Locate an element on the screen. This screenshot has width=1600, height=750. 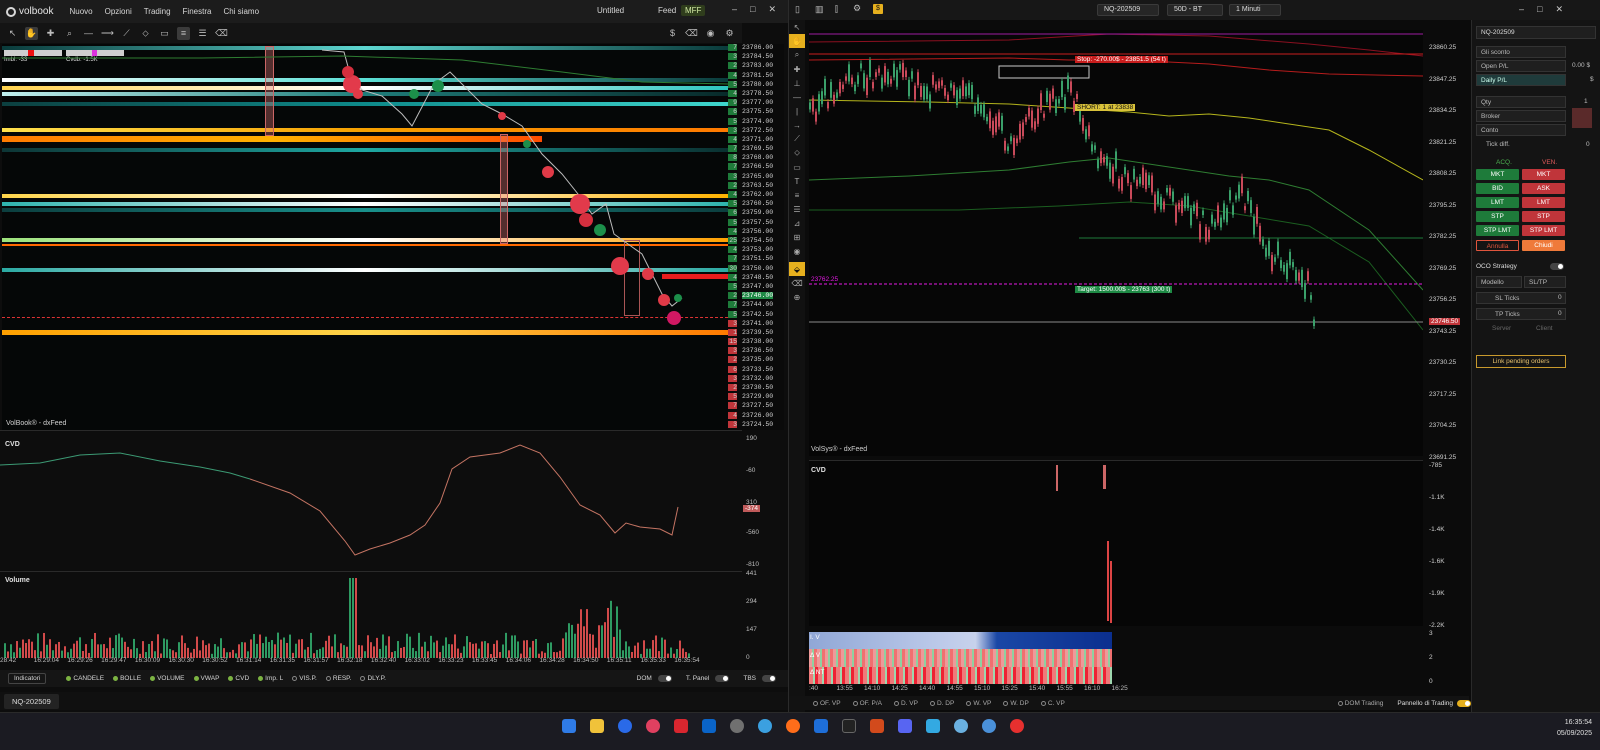
tp-model-select: SL/TP is located at coordinates (1545, 282).